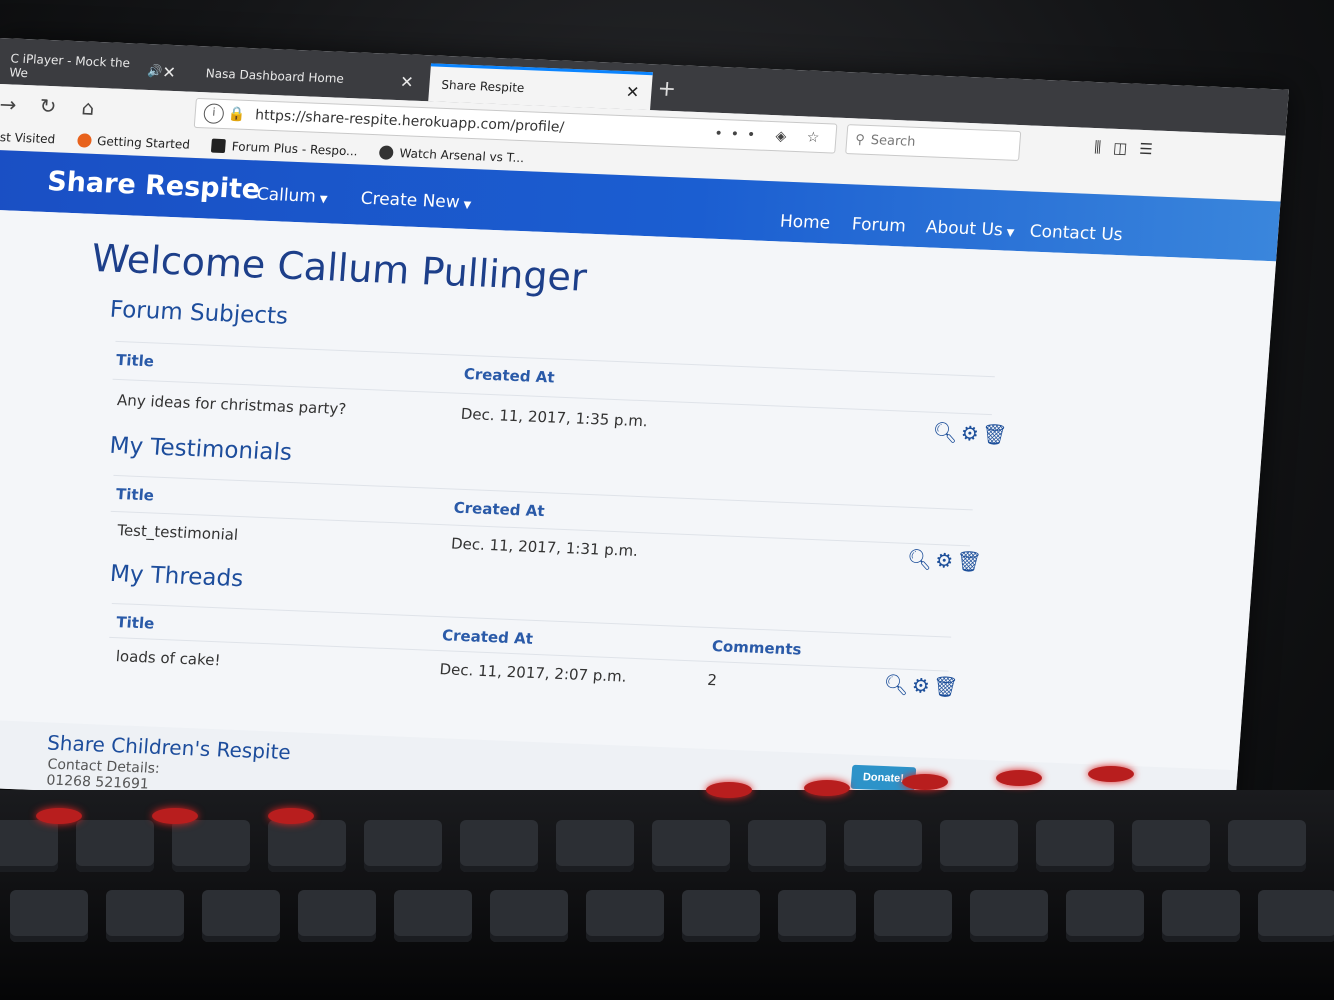 This screenshot has width=1334, height=1000. Describe the element at coordinates (771, 136) in the screenshot. I see `page-actions-icon: ••• ◈ ☆` at that location.